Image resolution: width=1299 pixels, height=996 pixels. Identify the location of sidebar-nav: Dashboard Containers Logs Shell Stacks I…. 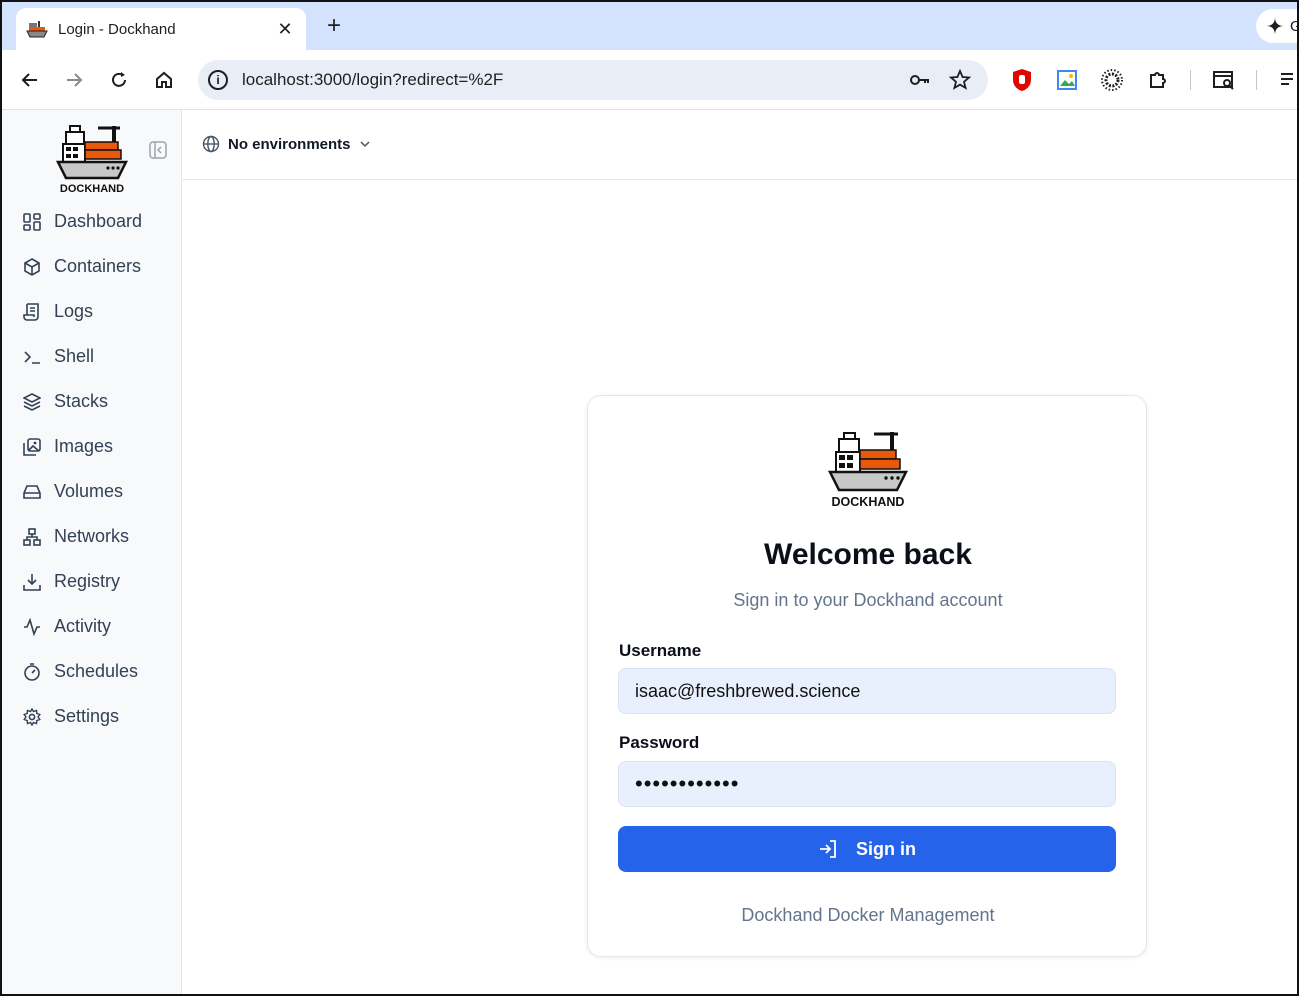
(92, 469).